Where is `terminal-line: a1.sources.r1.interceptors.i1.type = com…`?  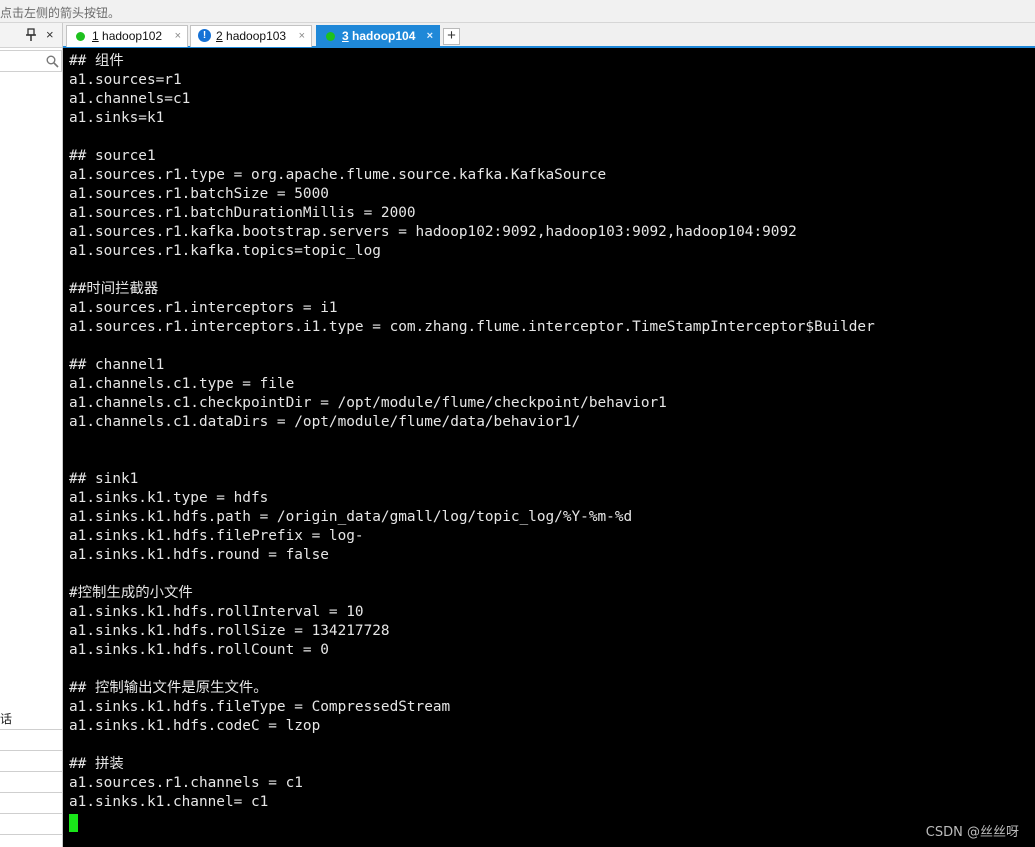
terminal-line: a1.sources.r1.interceptors.i1.type = com… is located at coordinates (472, 327).